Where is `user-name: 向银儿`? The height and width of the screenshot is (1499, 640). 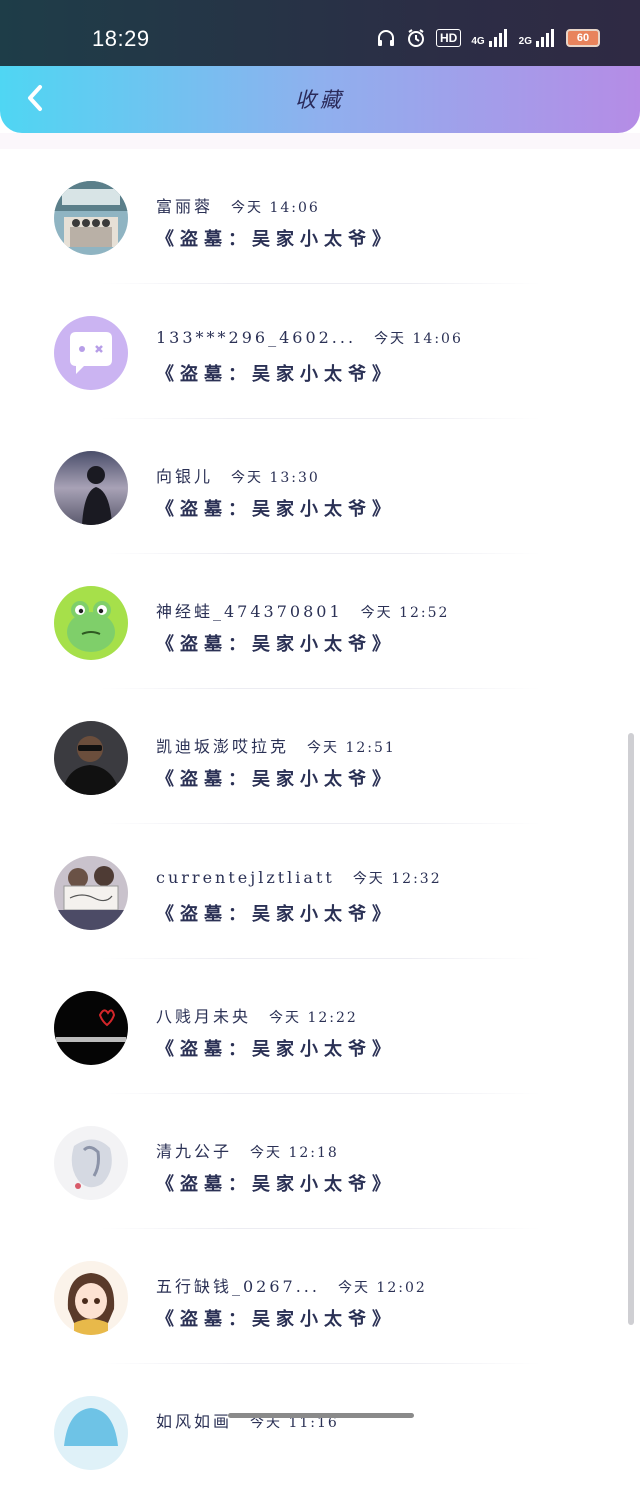
user-name: 向银儿 is located at coordinates (185, 476).